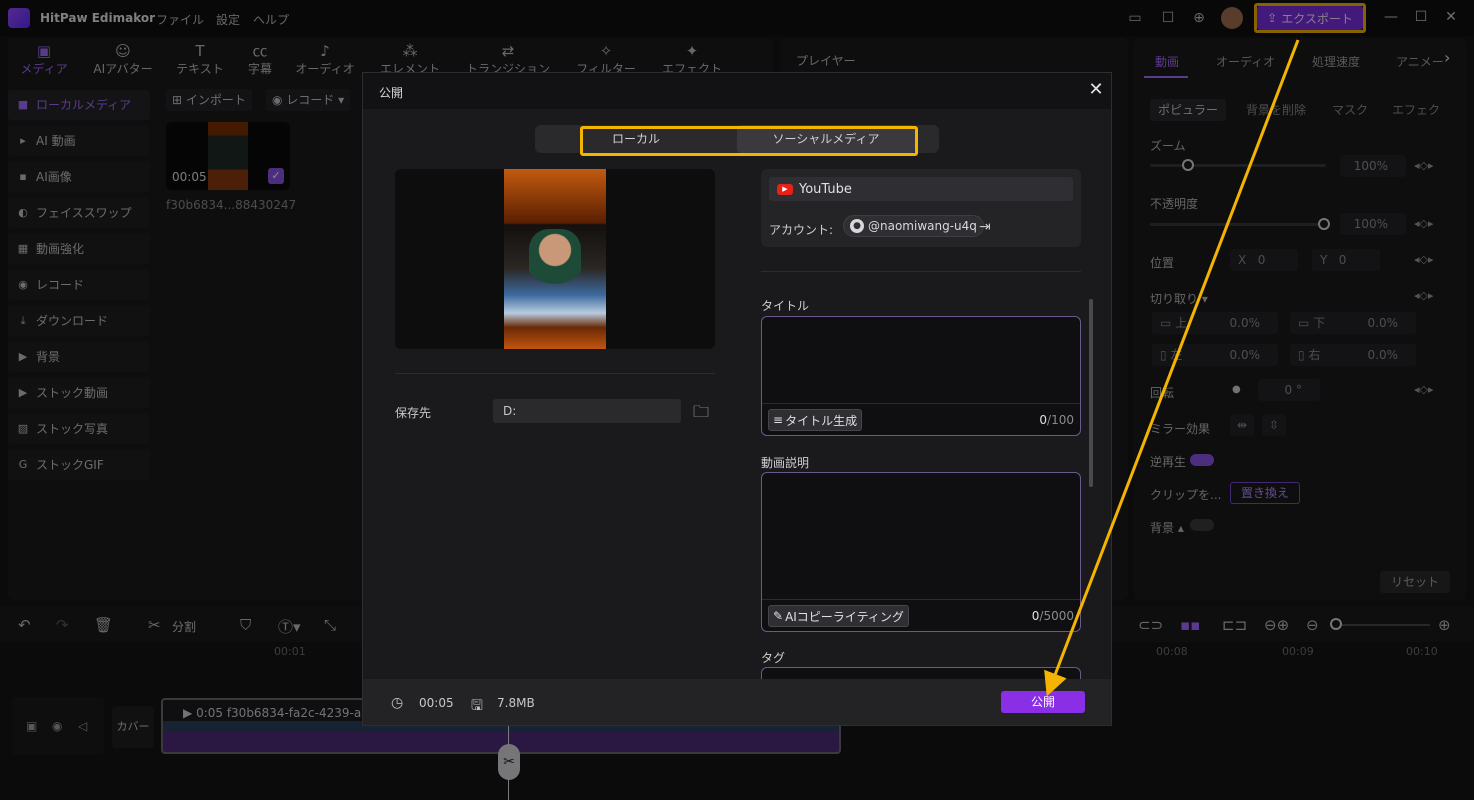  I want to click on export-duration: 00:05, so click(436, 703).